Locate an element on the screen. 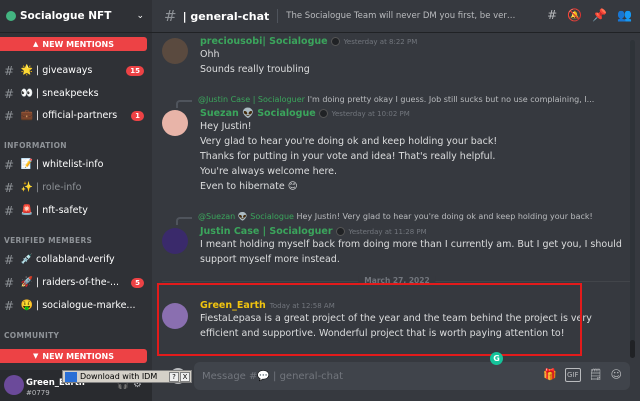 The image size is (640, 401). channel-label: | sneakpeeks is located at coordinates (67, 93).